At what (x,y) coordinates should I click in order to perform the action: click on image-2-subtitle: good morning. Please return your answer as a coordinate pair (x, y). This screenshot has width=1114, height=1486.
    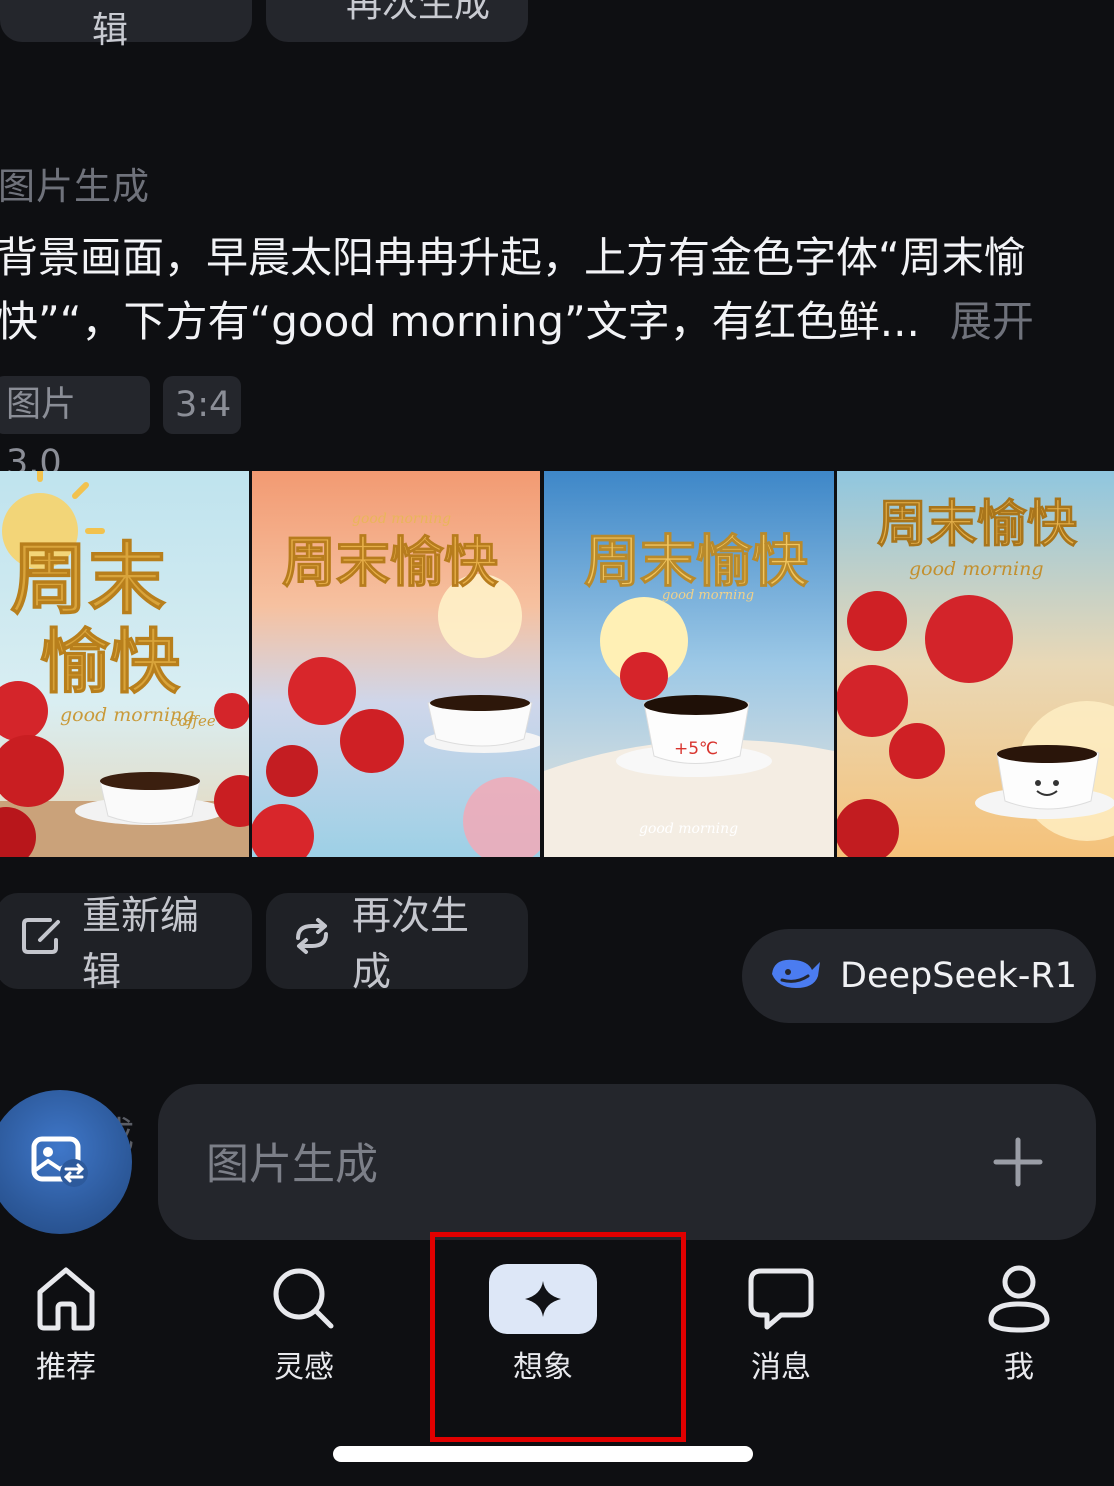
    Looking at the image, I should click on (401, 519).